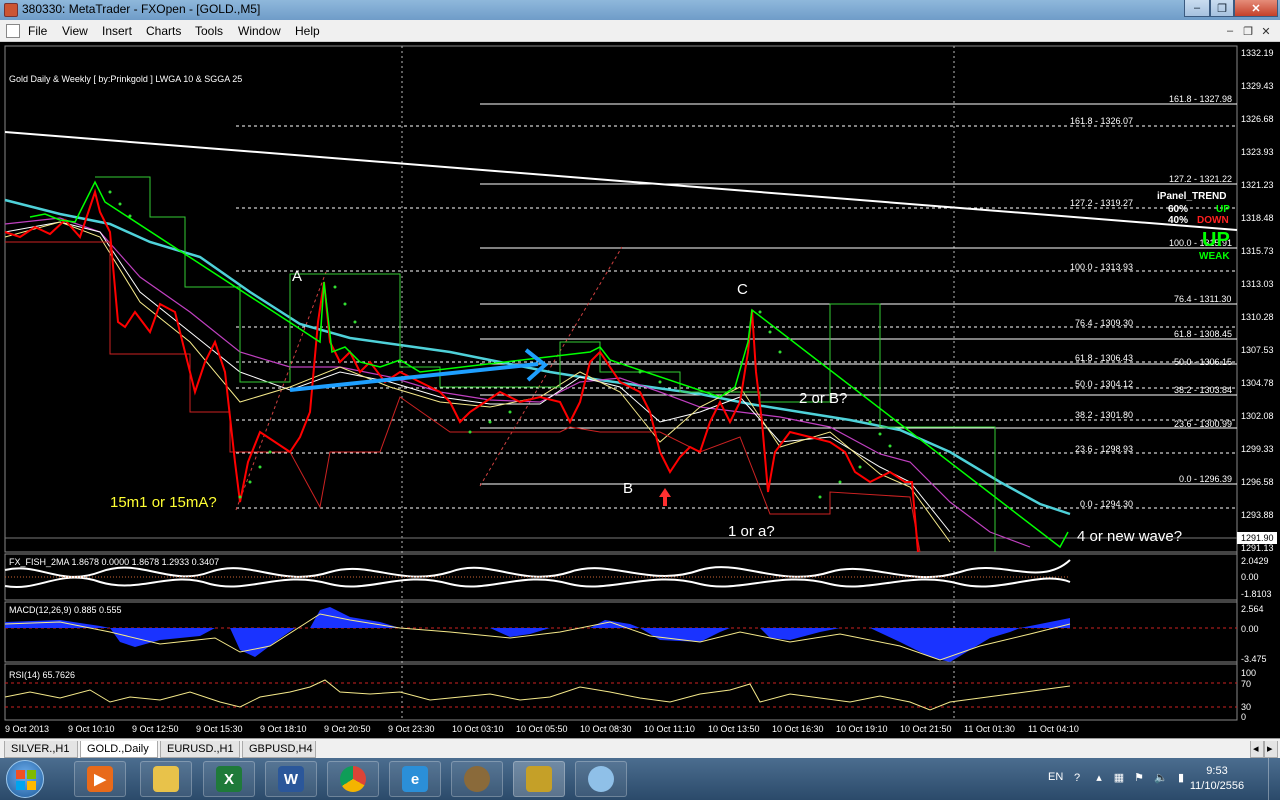 The width and height of the screenshot is (1280, 800). What do you see at coordinates (630, 695) in the screenshot?
I see `rsi-panel: RSI(14) 65.7626 100 70 30 0` at bounding box center [630, 695].